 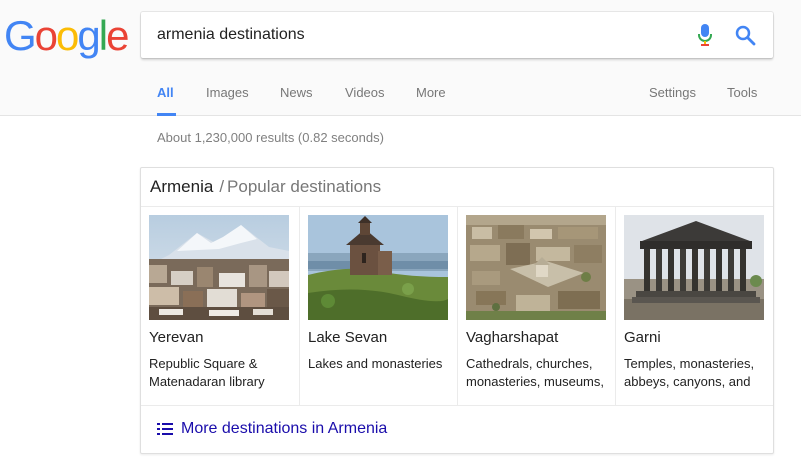 I want to click on card-title-country: Armenia, so click(x=181, y=186).